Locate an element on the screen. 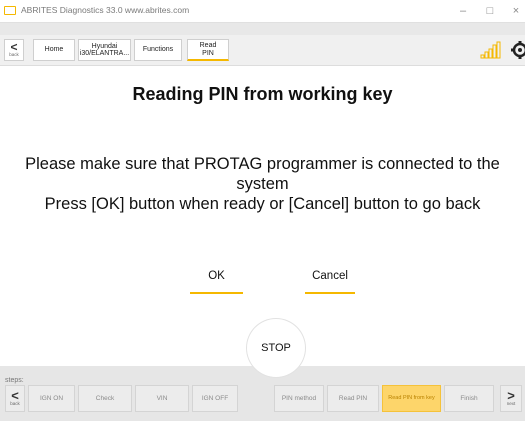 This screenshot has height=421, width=525. app-logo-icon is located at coordinates (10, 10).